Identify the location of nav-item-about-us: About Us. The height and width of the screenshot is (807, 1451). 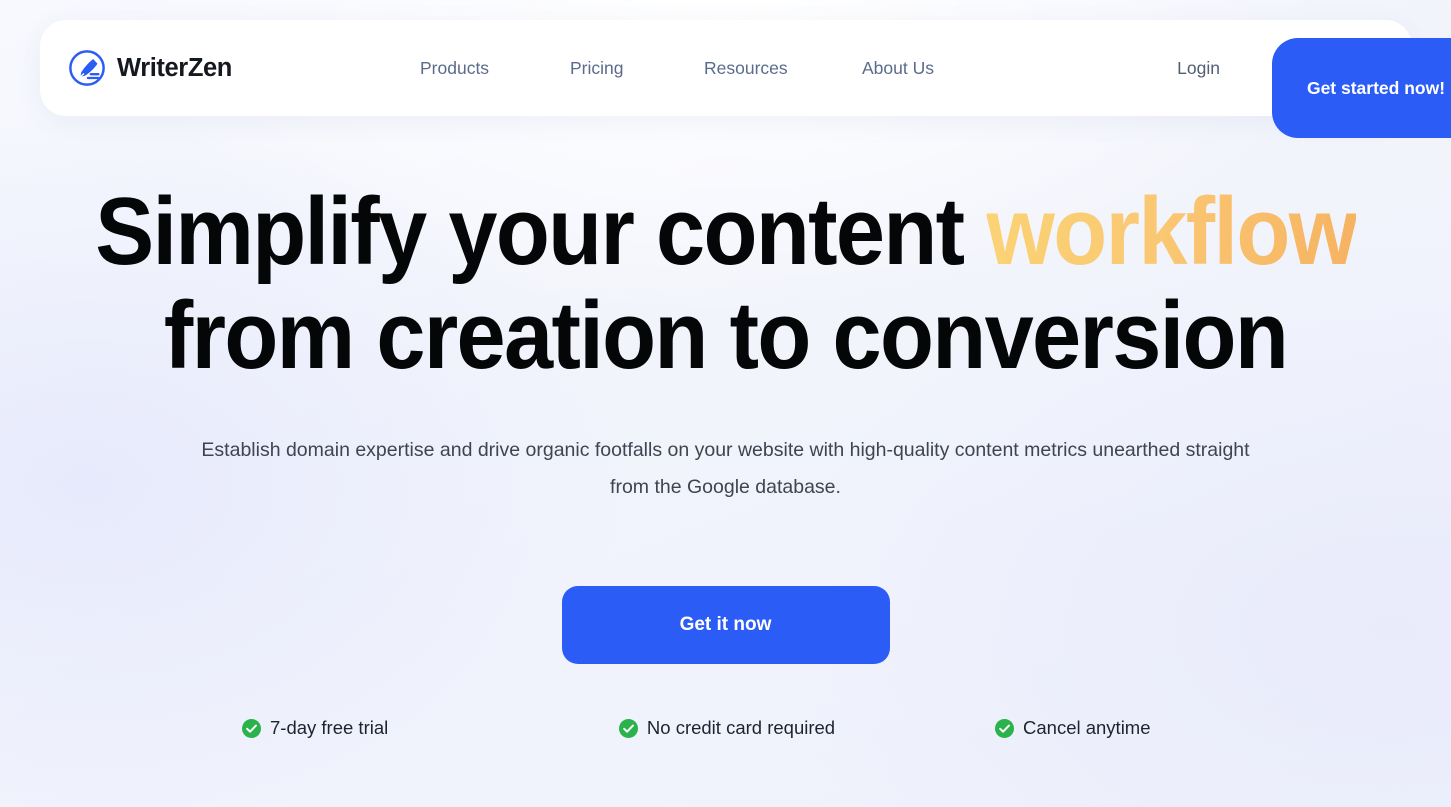
(922, 68).